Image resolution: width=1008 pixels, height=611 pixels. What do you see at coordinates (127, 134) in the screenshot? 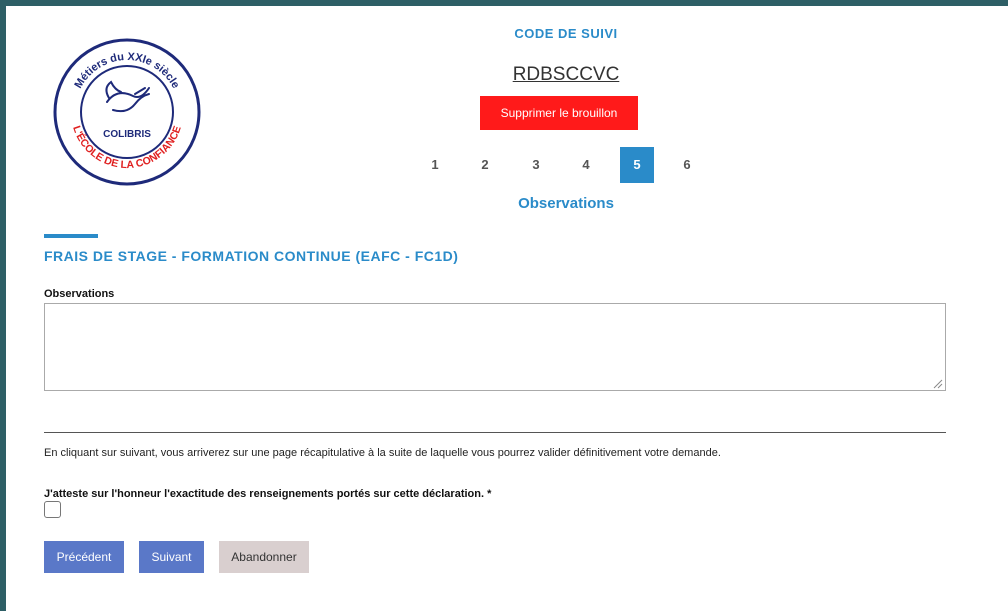
I see `logo-center-text: COLIBRIS` at bounding box center [127, 134].